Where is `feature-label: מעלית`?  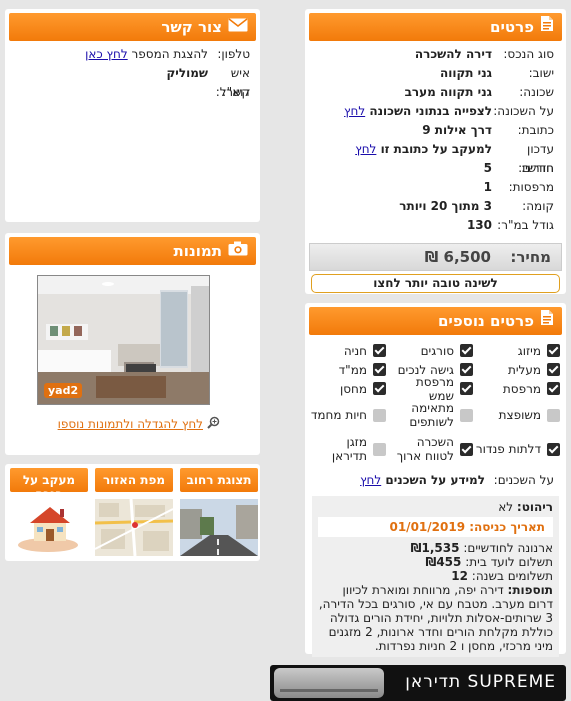 feature-label: מעלית is located at coordinates (524, 369).